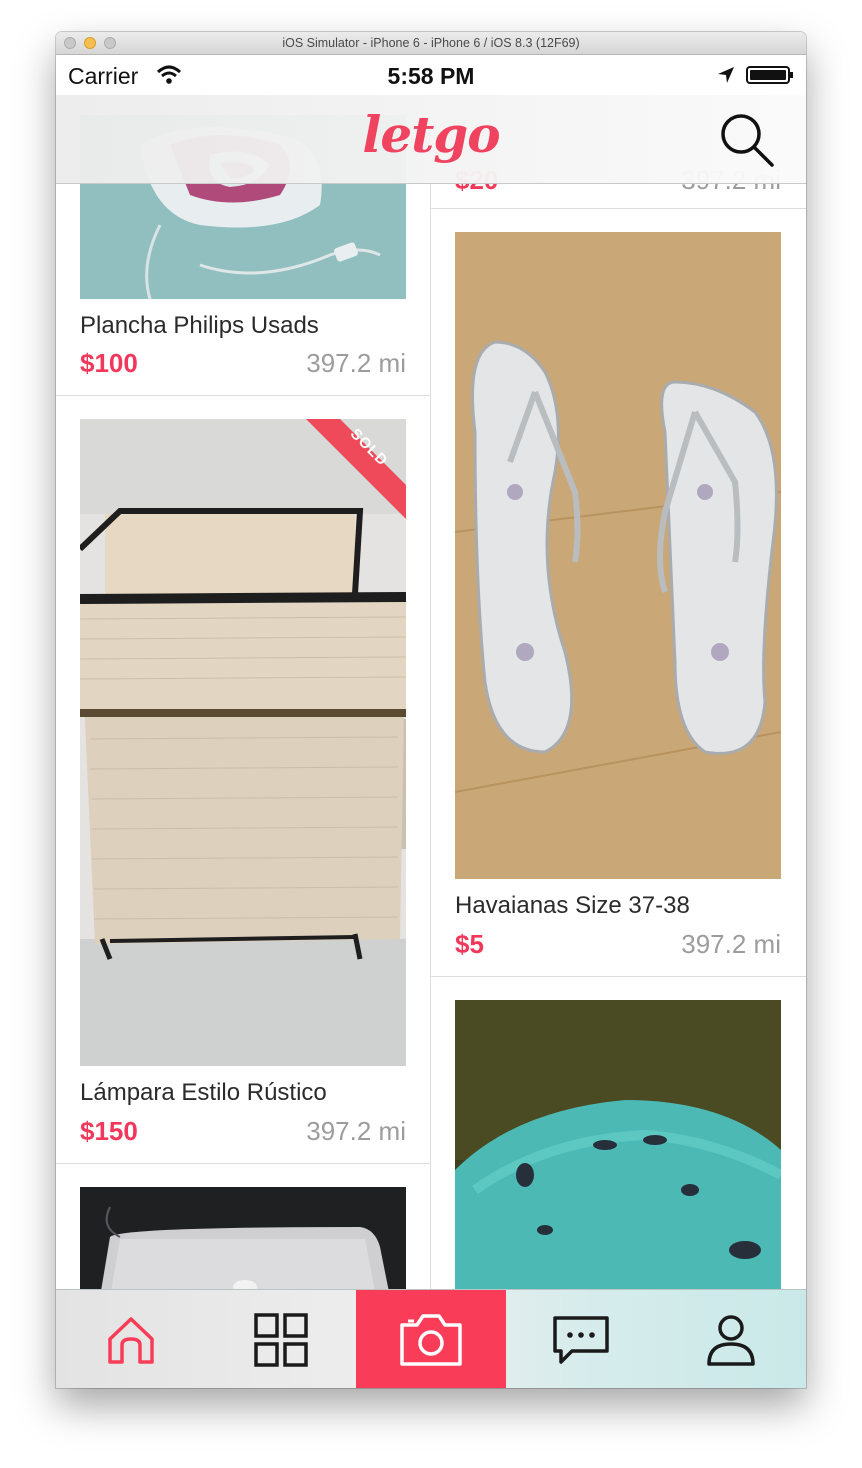  I want to click on window-controls, so click(90, 43).